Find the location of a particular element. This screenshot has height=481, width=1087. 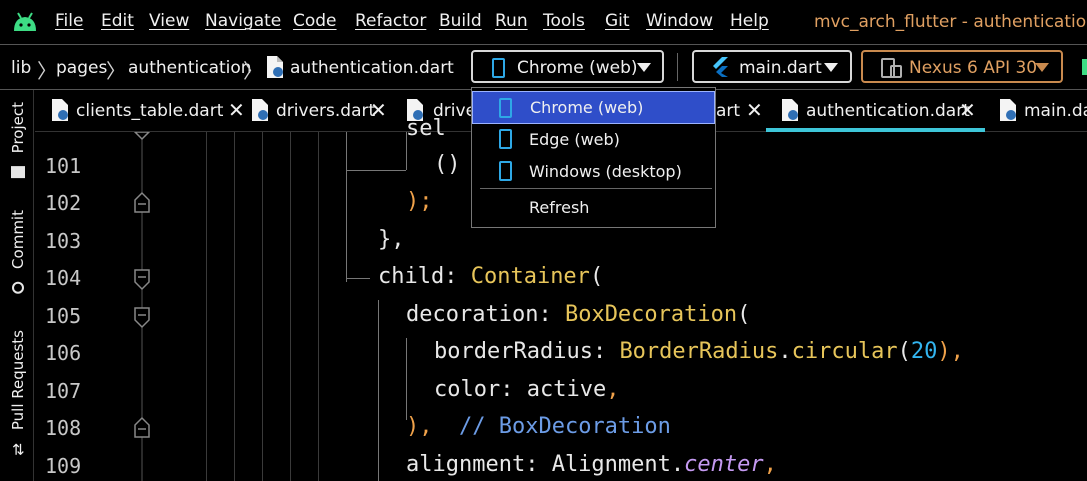

run-icon is located at coordinates (1084, 67).